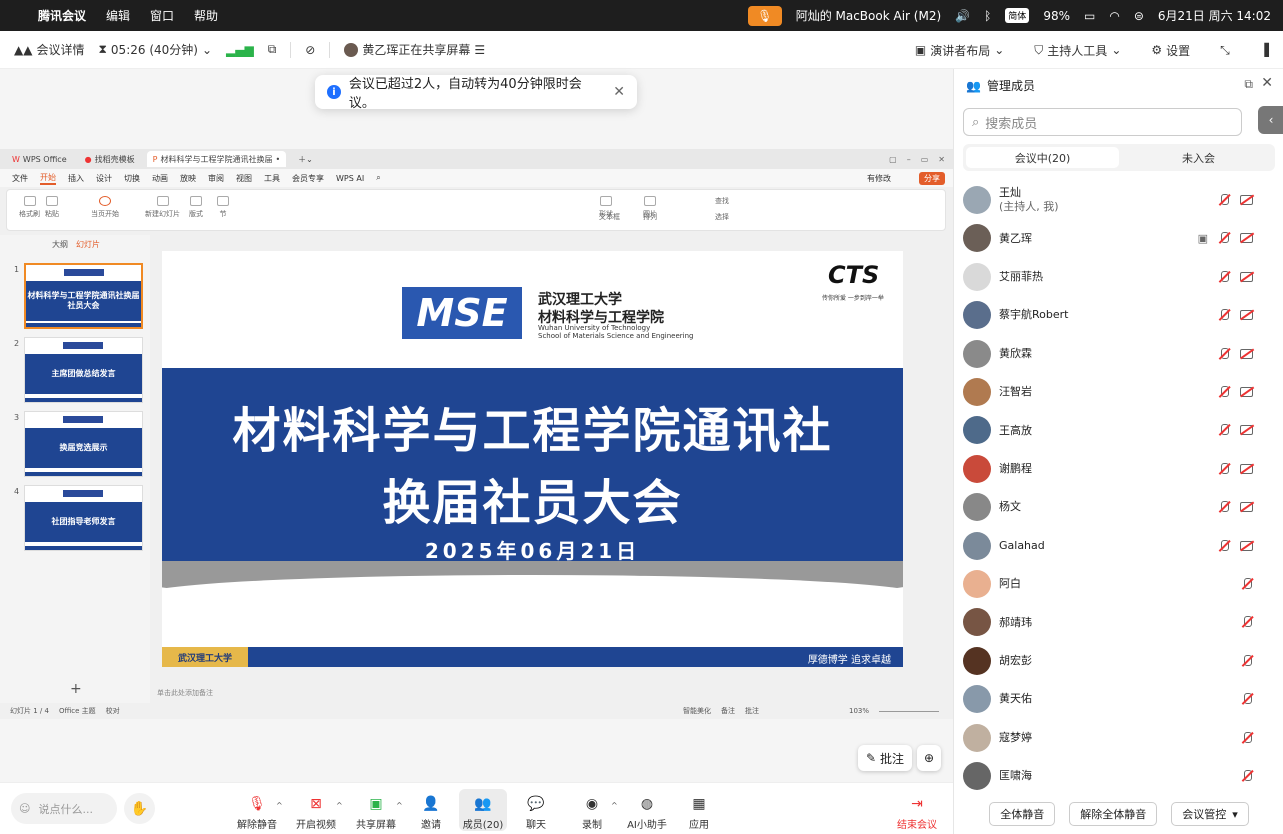 The image size is (1283, 834). I want to click on members-button: 👥 成员(20), so click(483, 810).